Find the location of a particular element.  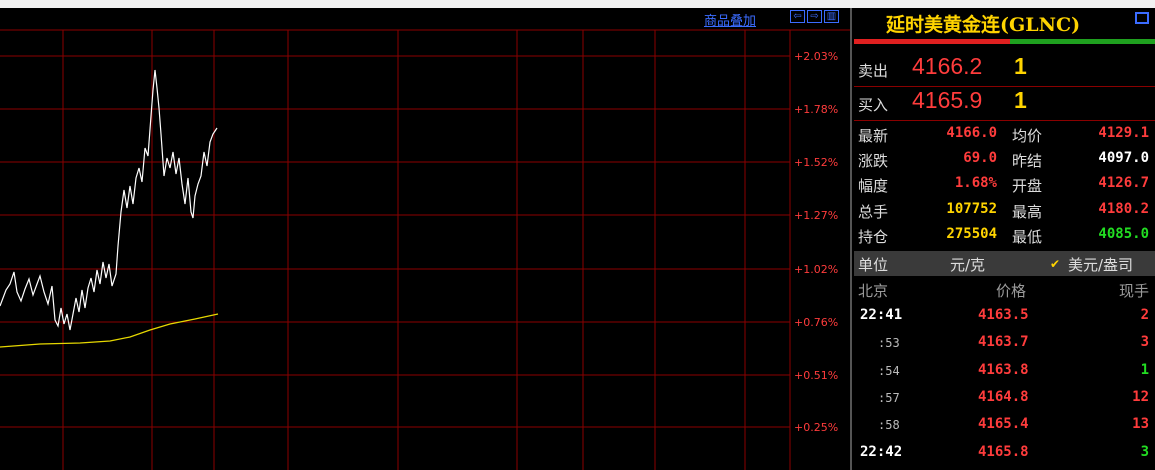

pct-label: +2.03% is located at coordinates (816, 56).